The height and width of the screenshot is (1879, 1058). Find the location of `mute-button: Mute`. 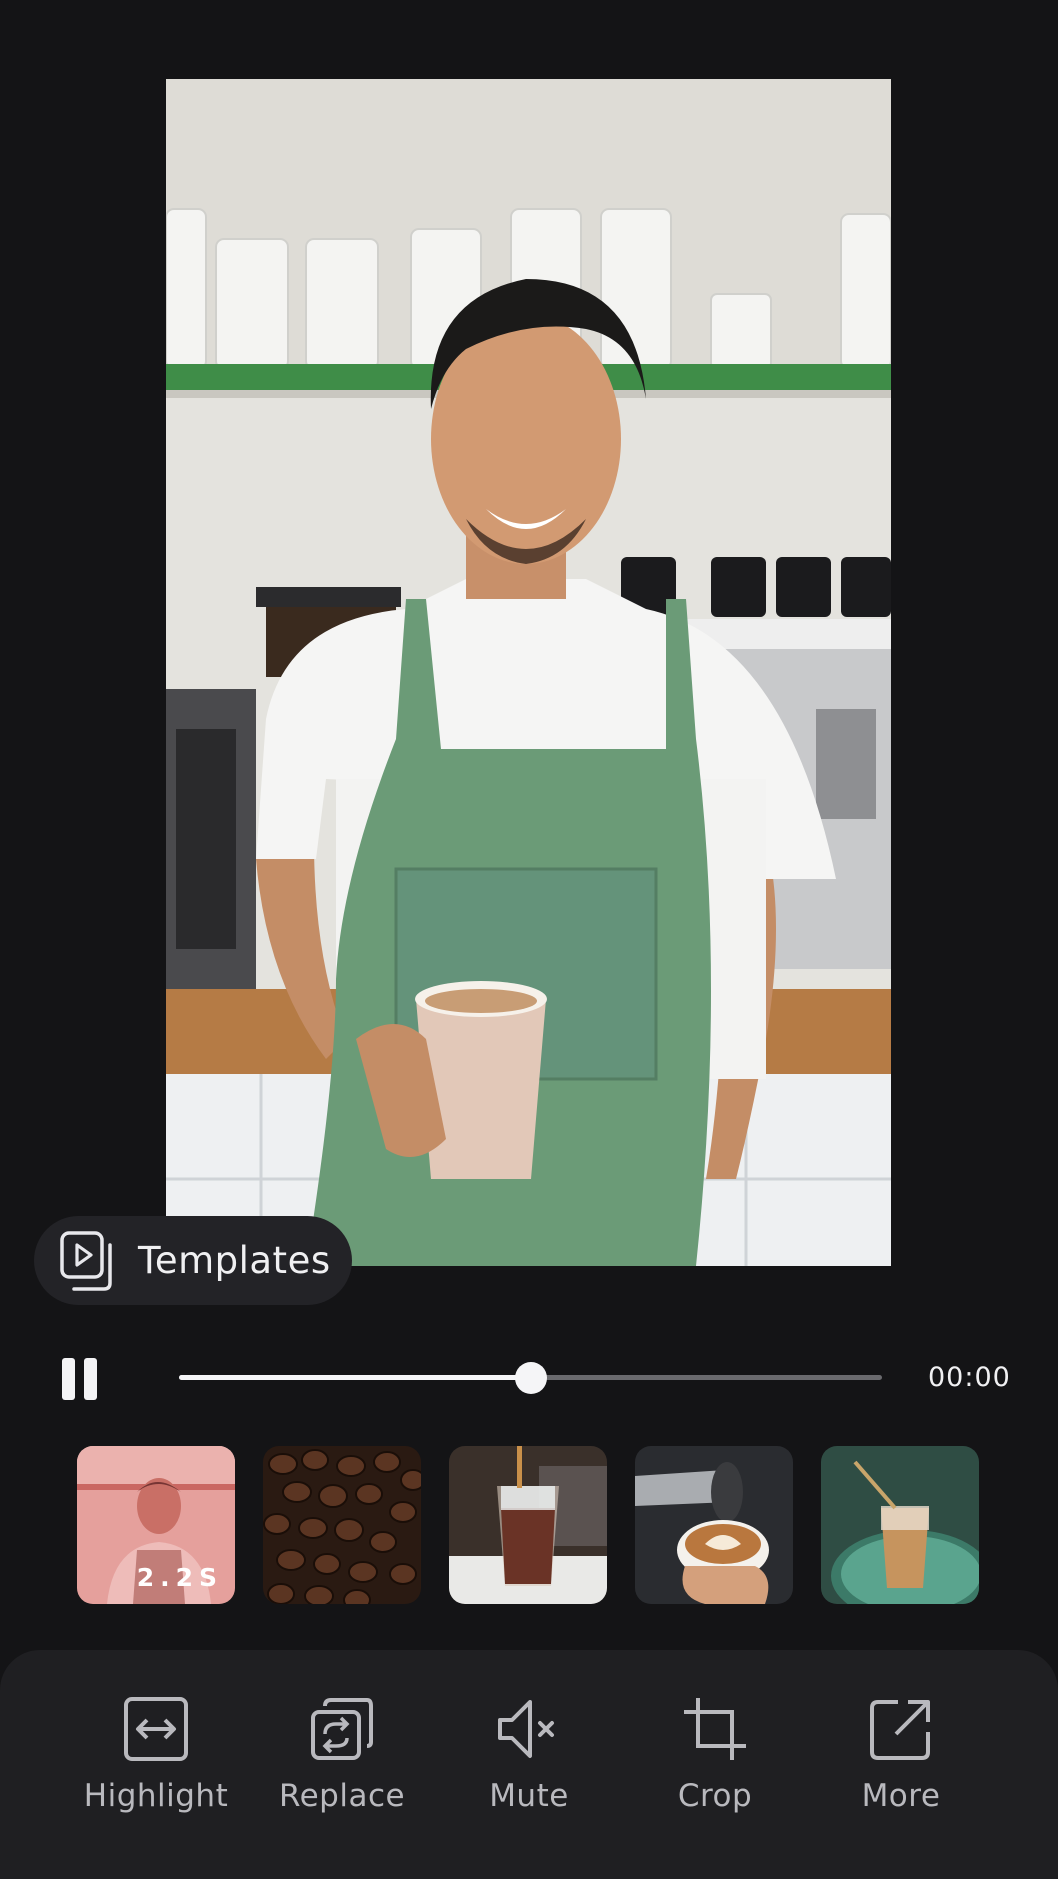

mute-button: Mute is located at coordinates (529, 1766).